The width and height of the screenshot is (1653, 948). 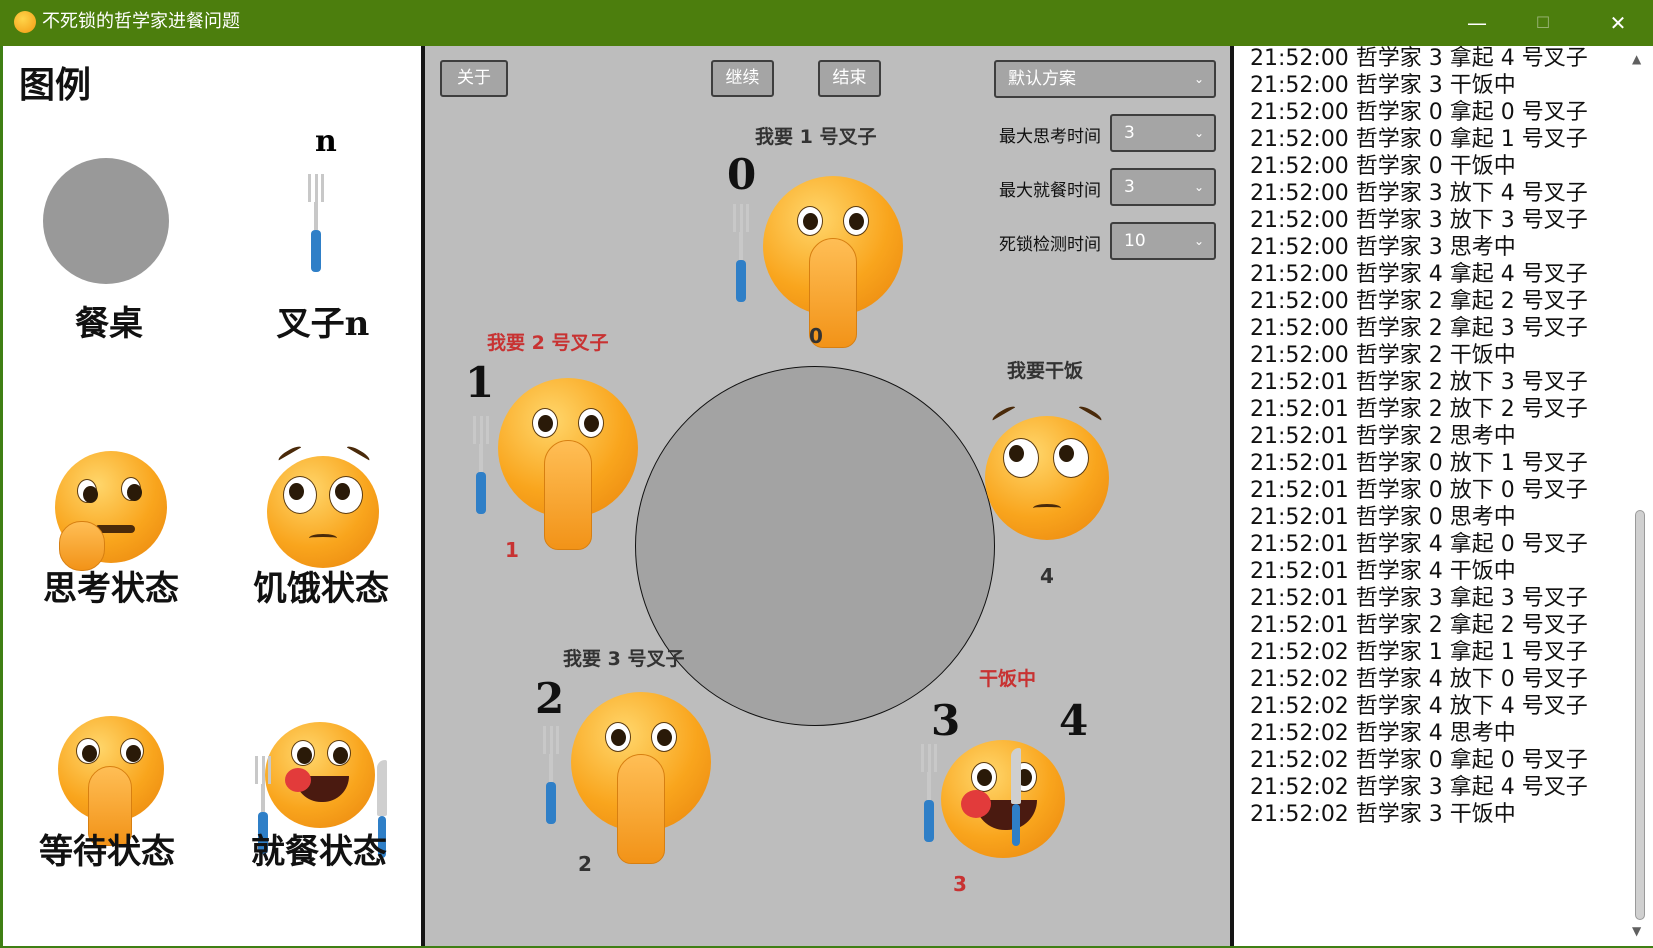 I want to click on philosopher-4-hungry-icon, so click(x=1047, y=472).